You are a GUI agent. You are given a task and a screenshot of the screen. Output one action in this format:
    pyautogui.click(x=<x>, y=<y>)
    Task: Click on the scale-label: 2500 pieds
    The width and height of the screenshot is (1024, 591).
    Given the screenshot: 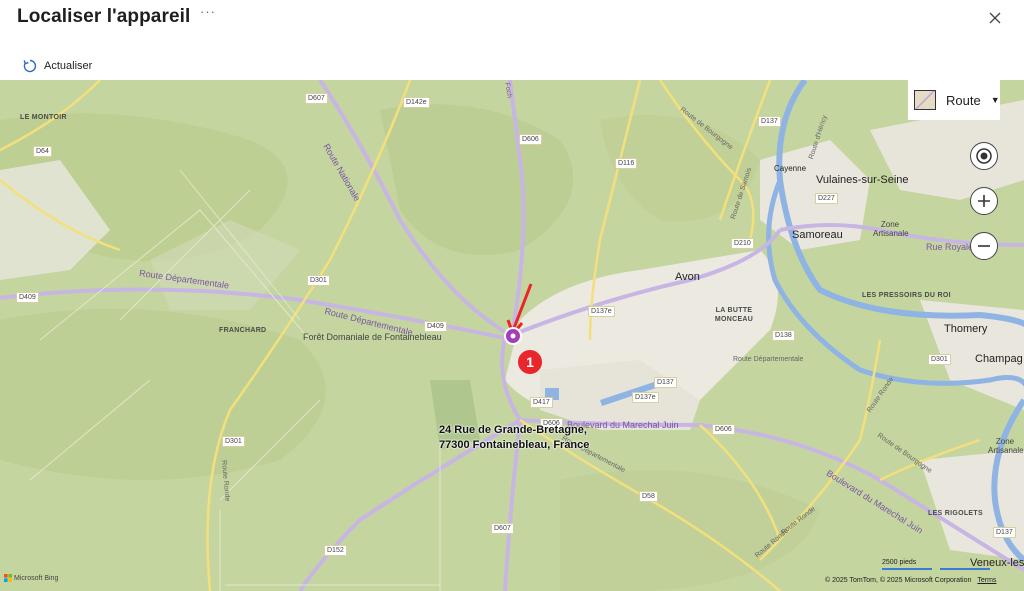 What is the action you would take?
    pyautogui.click(x=899, y=562)
    